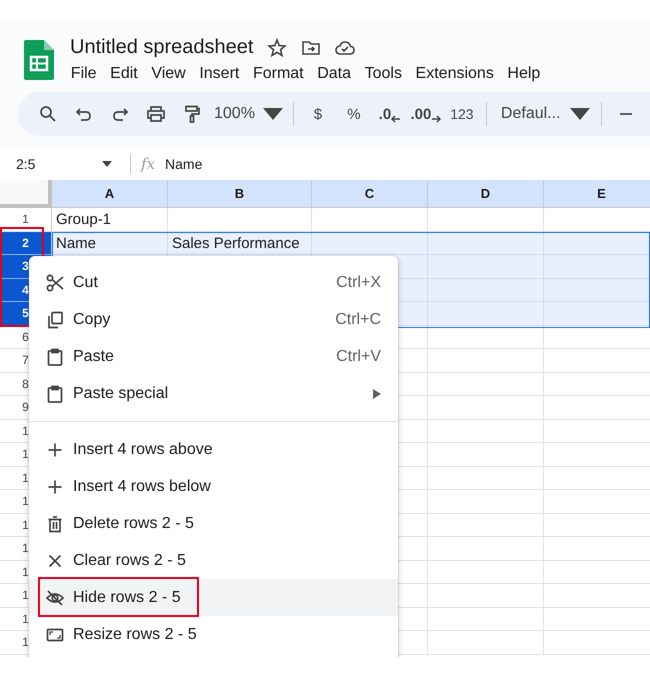 This screenshot has width=650, height=683. What do you see at coordinates (454, 74) in the screenshot?
I see `menu-item: Extensions` at bounding box center [454, 74].